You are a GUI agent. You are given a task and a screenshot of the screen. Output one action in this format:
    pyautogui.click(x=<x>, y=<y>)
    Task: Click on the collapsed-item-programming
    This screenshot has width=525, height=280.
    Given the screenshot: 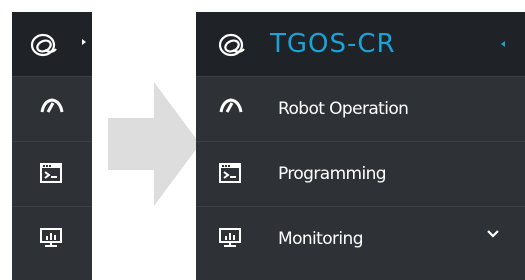 What is the action you would take?
    pyautogui.click(x=52, y=173)
    